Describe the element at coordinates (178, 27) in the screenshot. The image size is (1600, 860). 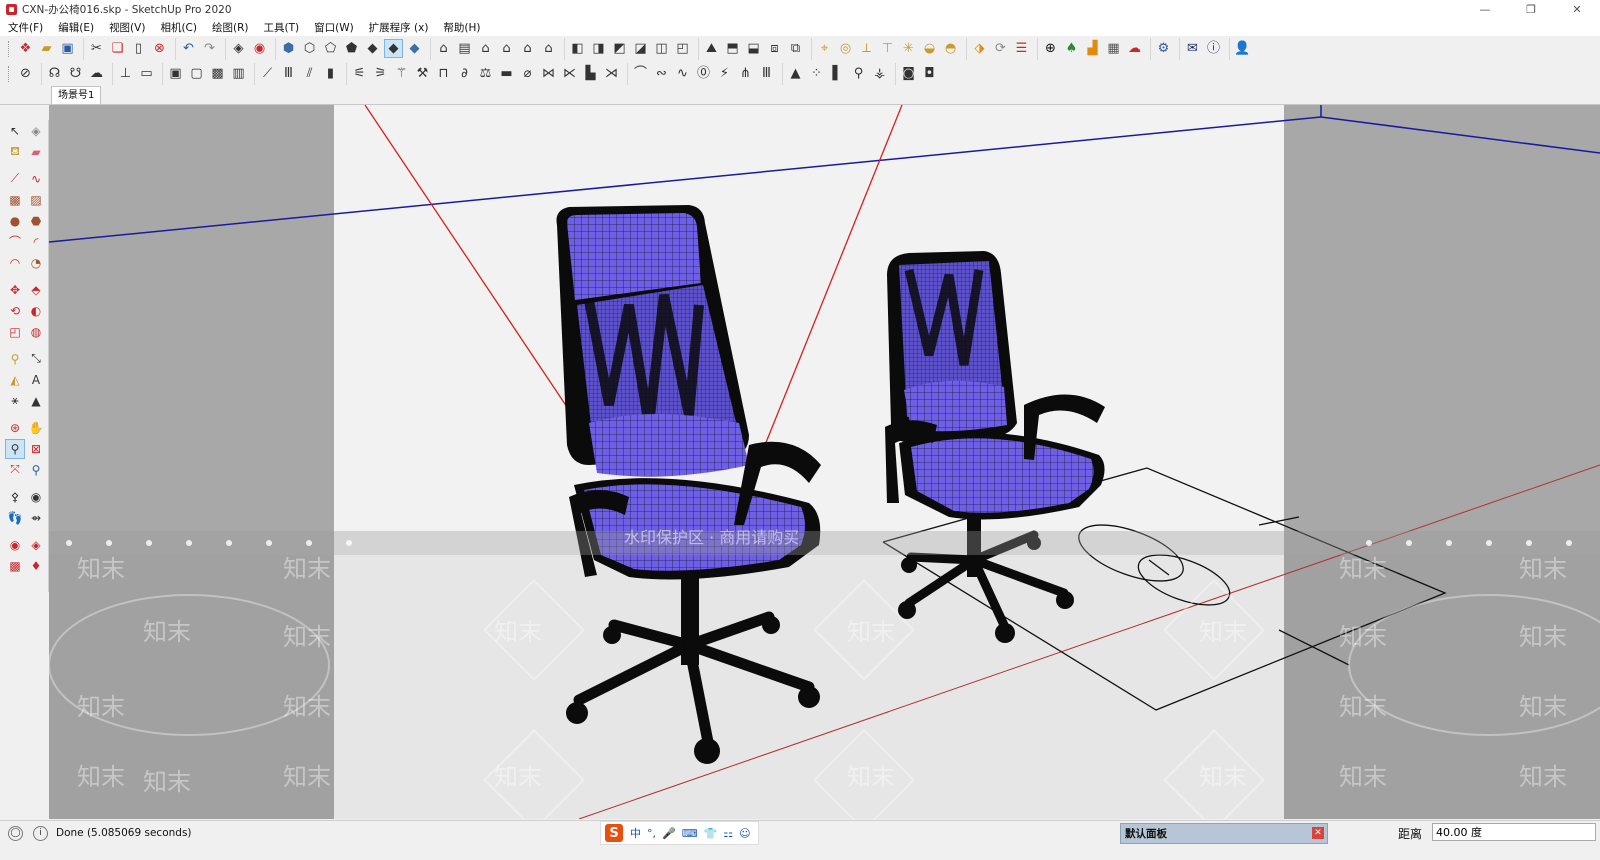
I see `menu-camera: 相机(C)` at that location.